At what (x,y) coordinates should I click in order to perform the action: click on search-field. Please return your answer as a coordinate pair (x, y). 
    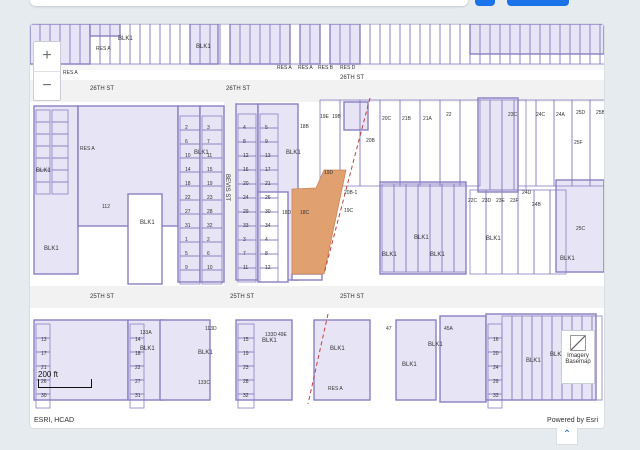
    Looking at the image, I should click on (249, 3).